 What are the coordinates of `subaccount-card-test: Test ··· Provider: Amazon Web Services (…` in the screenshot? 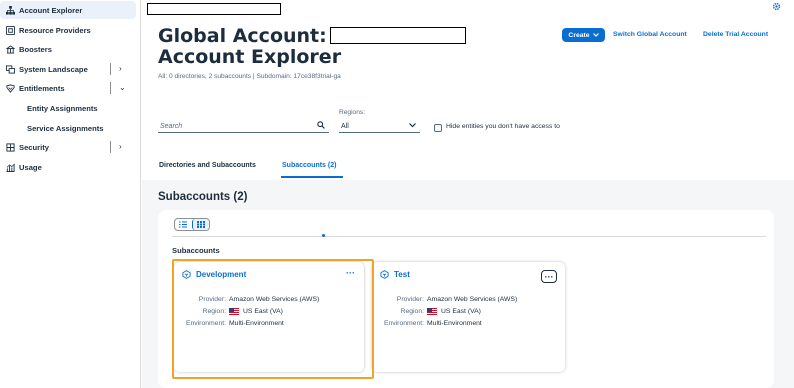 It's located at (468, 317).